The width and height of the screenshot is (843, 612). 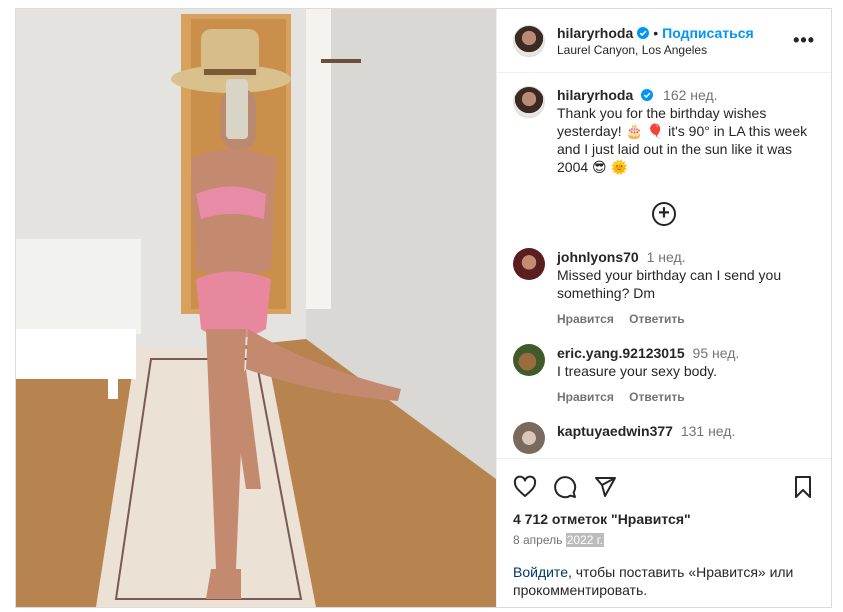 What do you see at coordinates (621, 353) in the screenshot?
I see `comment-username: eric.yang.92123015` at bounding box center [621, 353].